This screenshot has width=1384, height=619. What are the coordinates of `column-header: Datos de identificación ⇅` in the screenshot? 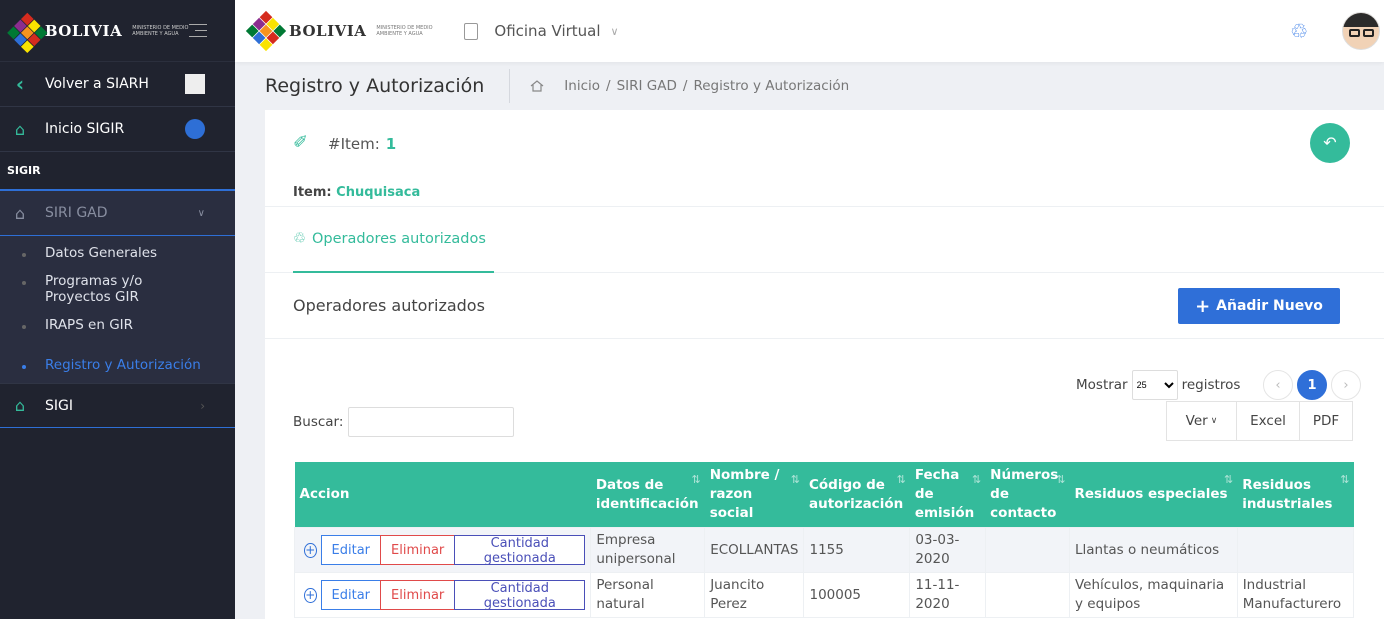 It's located at (647, 495).